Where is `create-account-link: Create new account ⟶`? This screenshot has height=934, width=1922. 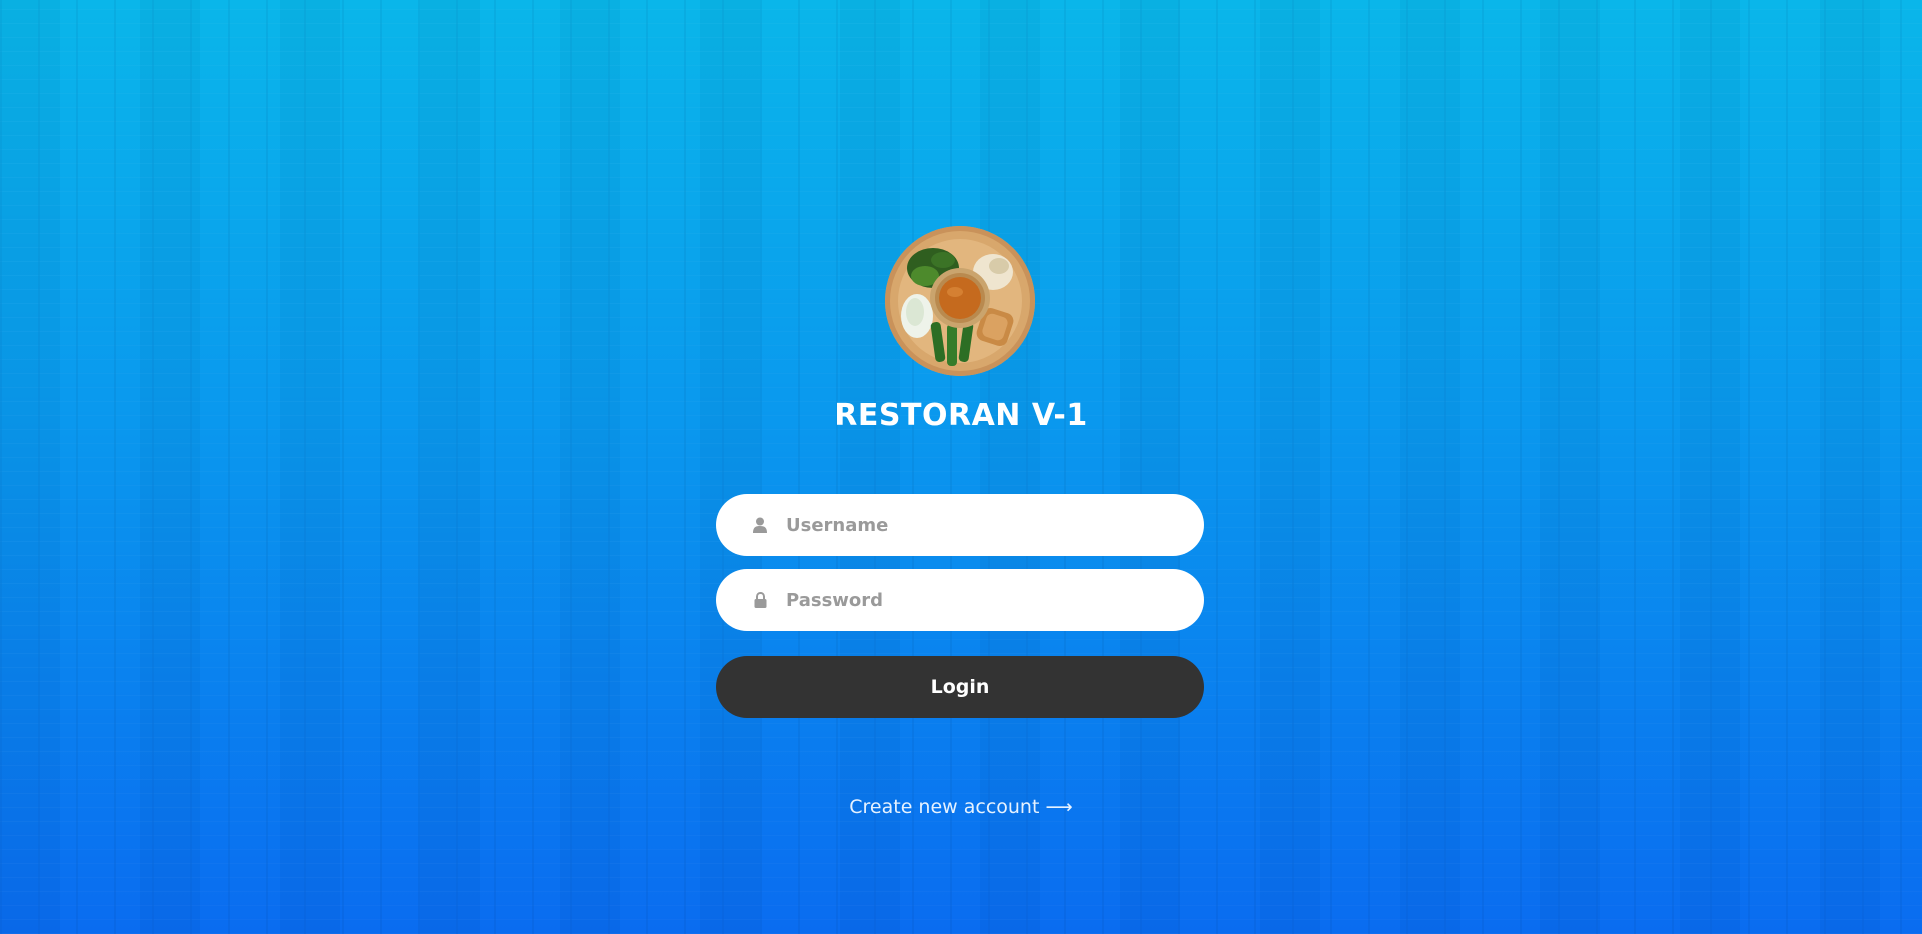
create-account-link: Create new account ⟶ is located at coordinates (960, 807).